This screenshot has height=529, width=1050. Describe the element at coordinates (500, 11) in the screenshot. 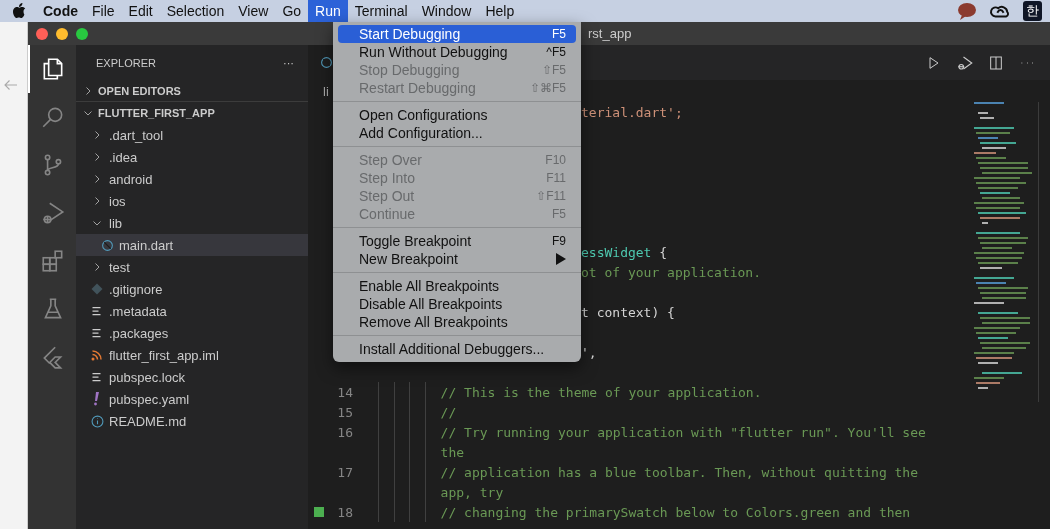

I see `menu-bar-item: Help` at that location.